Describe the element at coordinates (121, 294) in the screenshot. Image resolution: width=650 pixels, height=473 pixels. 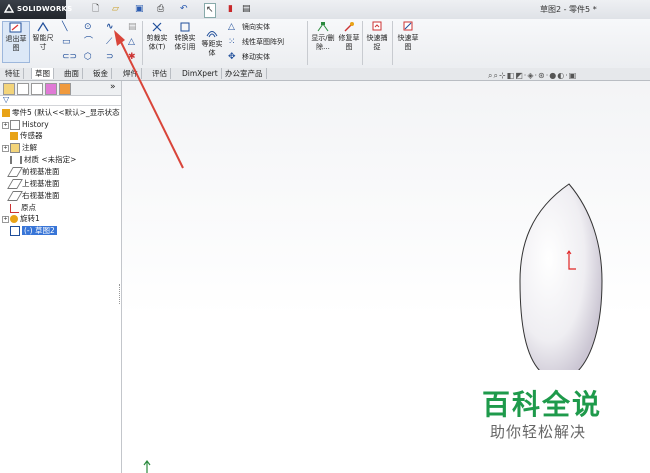
I see `panel-splitter` at that location.